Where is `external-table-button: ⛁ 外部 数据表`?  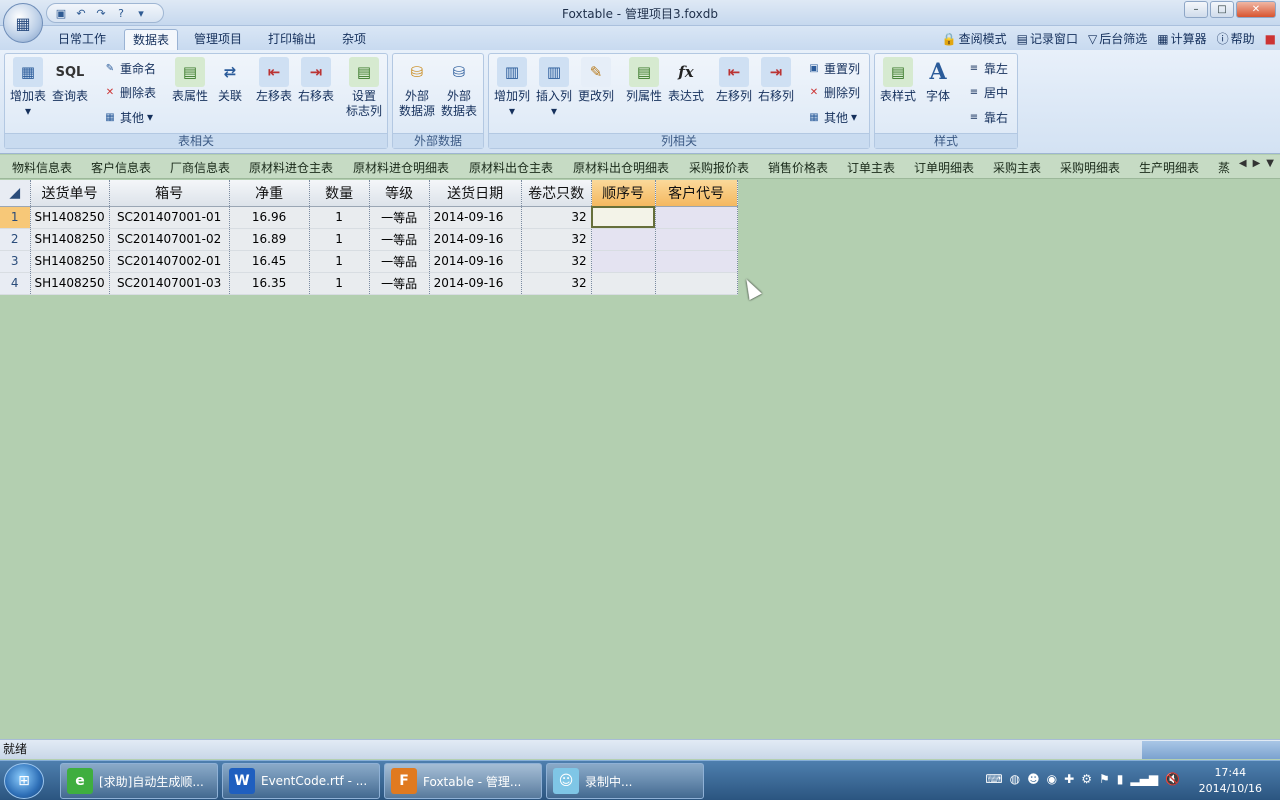
external-table-button: ⛁ 外部 数据表 is located at coordinates (459, 88).